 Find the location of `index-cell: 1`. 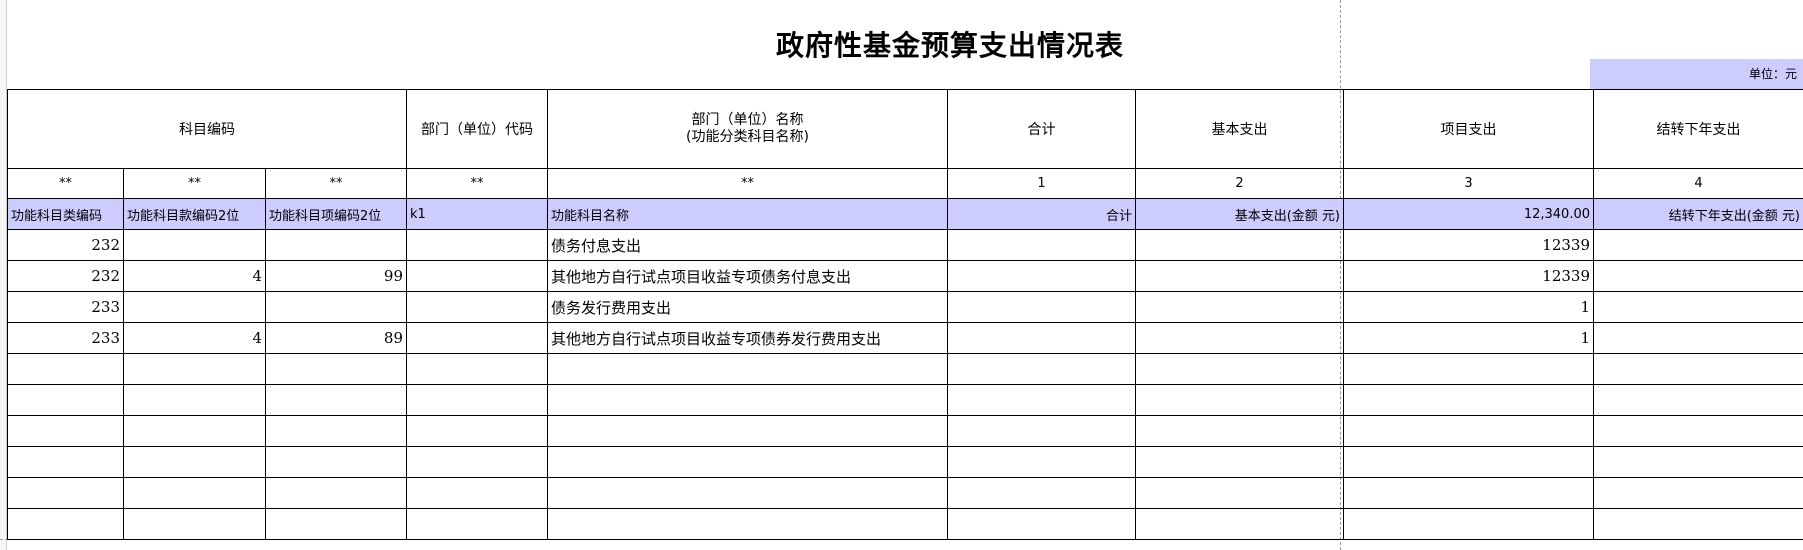

index-cell: 1 is located at coordinates (1041, 183).